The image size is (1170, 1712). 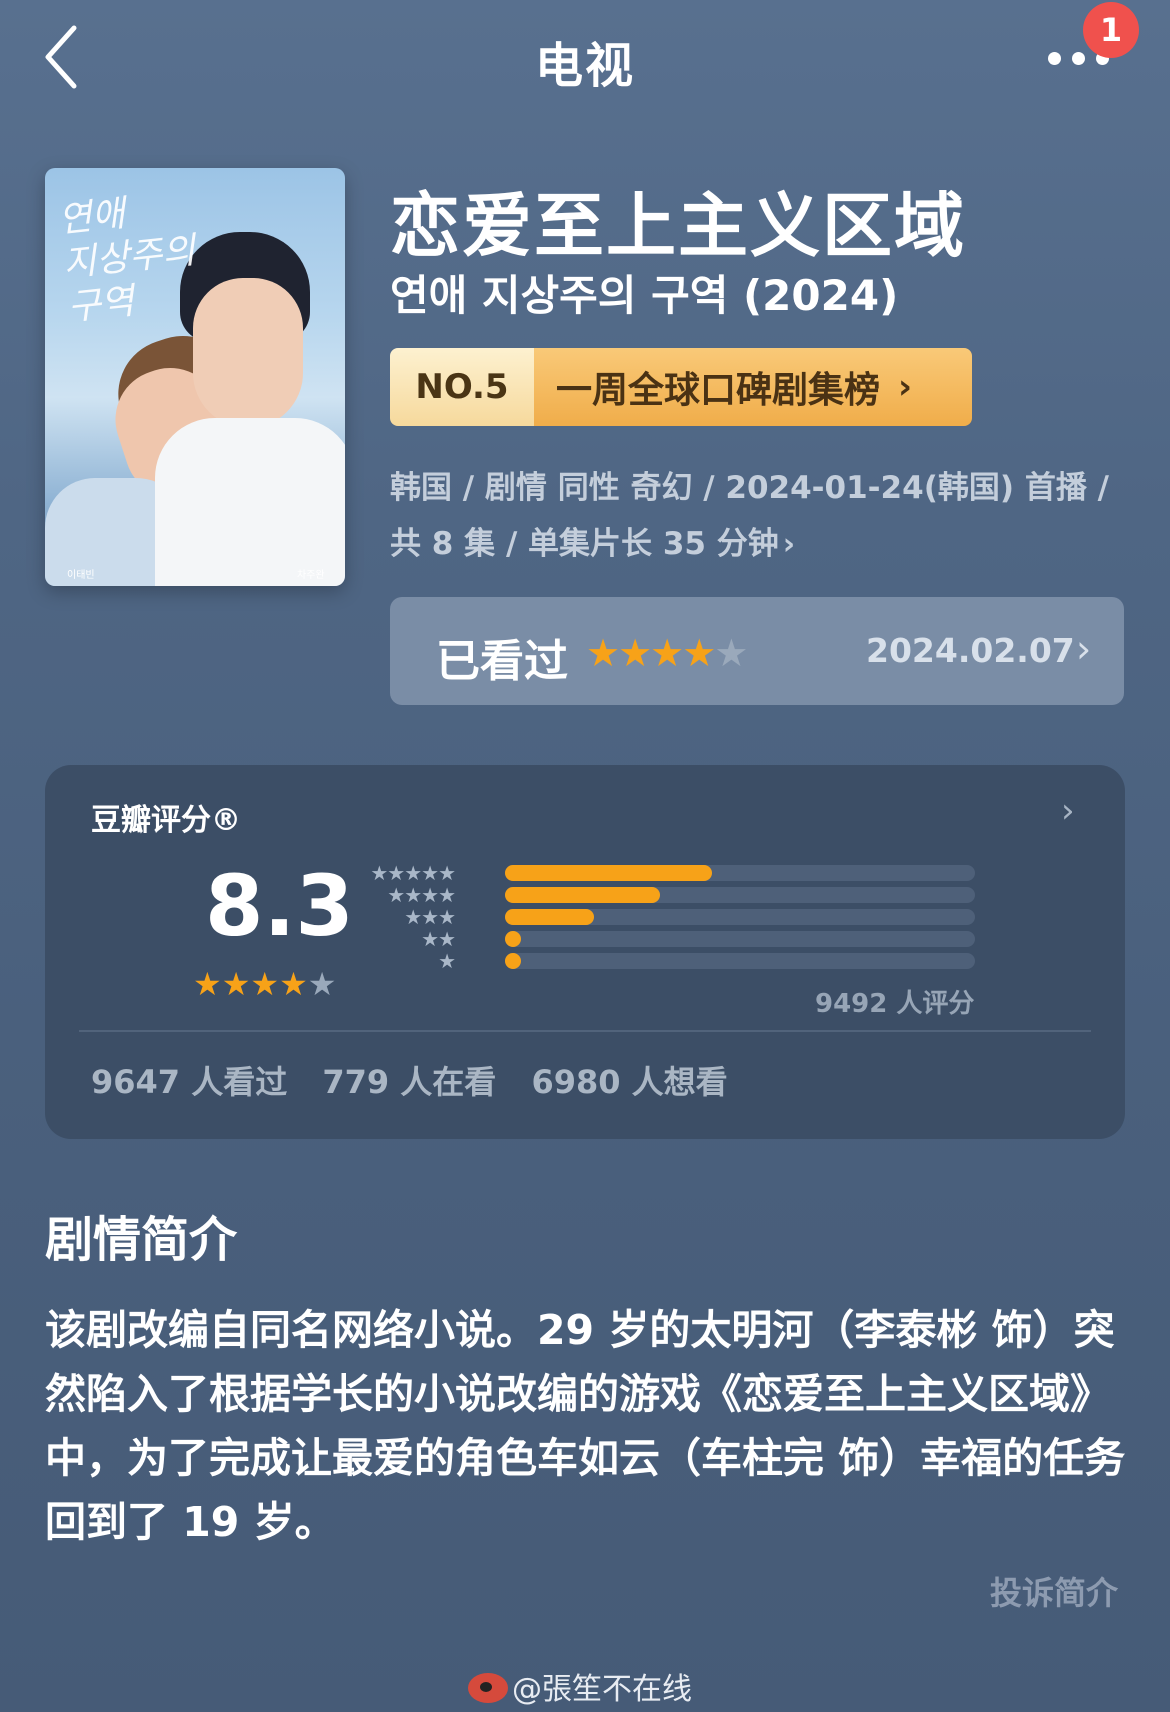 What do you see at coordinates (502, 661) in the screenshot?
I see `watched-label: 已看过` at bounding box center [502, 661].